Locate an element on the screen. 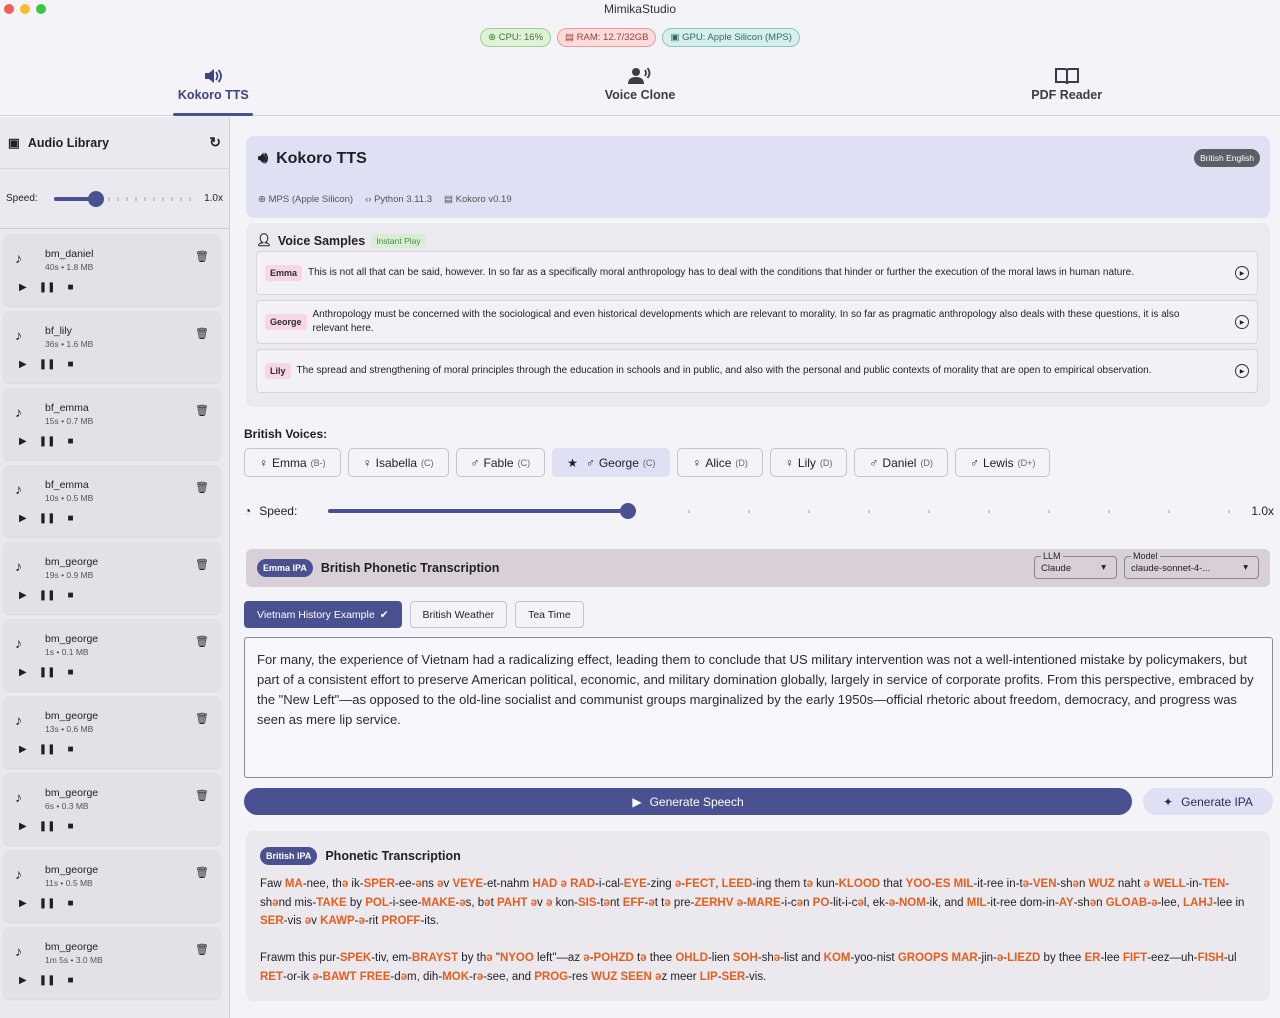  voice-name: Lewis is located at coordinates (998, 462).